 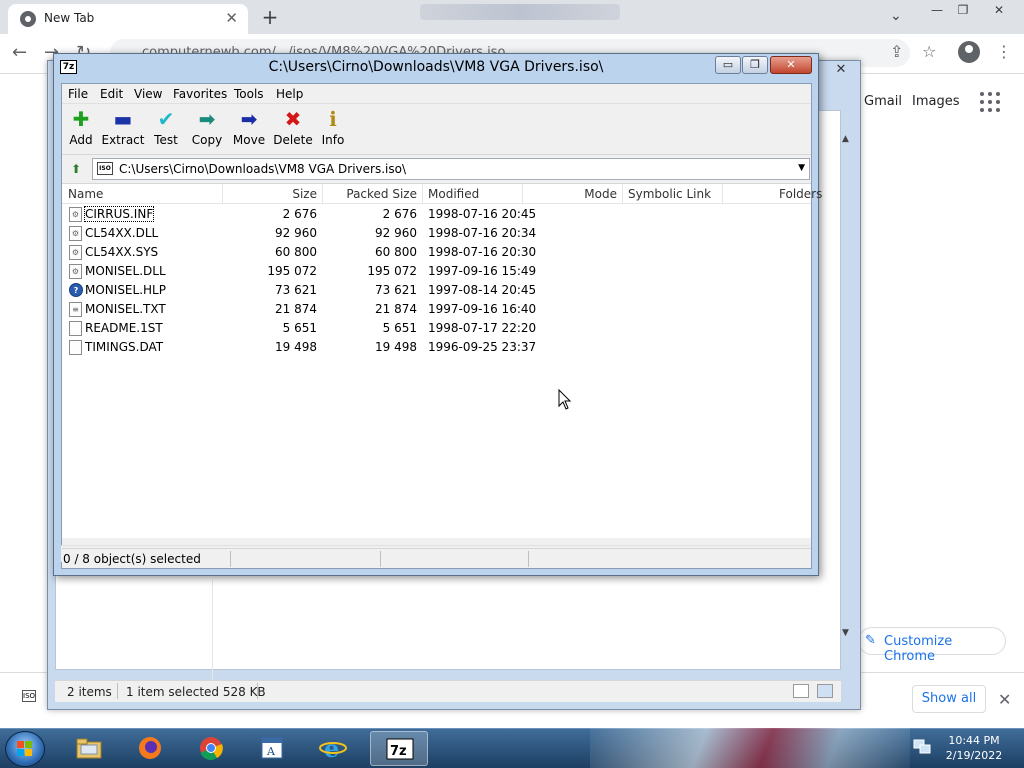 What do you see at coordinates (89, 692) in the screenshot?
I see `background-item-count: 2 items` at bounding box center [89, 692].